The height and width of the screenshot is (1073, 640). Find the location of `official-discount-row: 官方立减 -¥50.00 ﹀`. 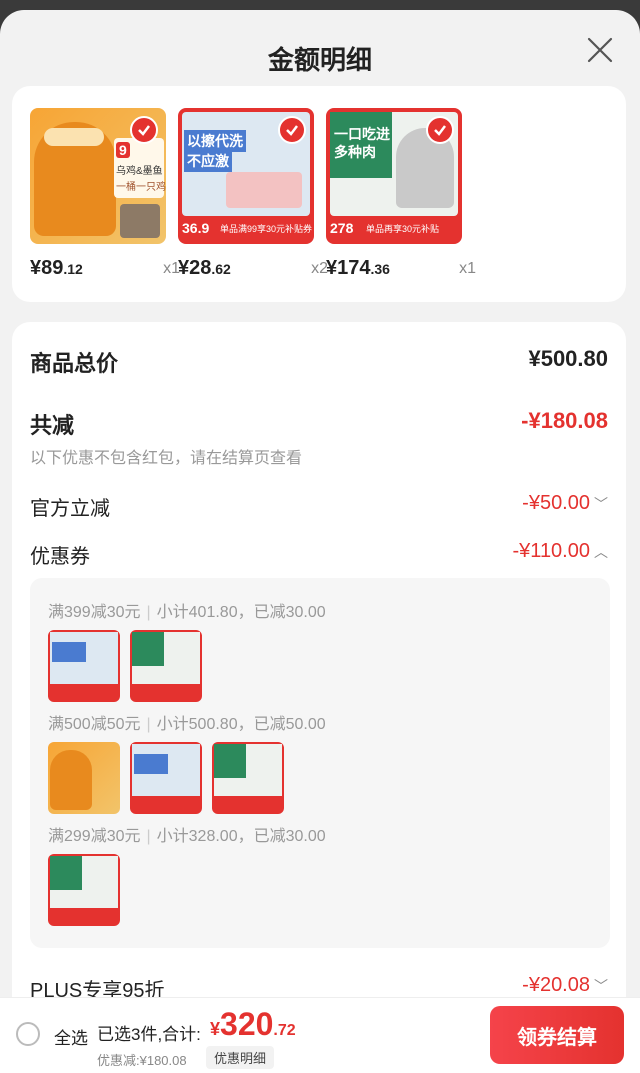

official-discount-row: 官方立减 -¥50.00 ﹀ is located at coordinates (319, 507).